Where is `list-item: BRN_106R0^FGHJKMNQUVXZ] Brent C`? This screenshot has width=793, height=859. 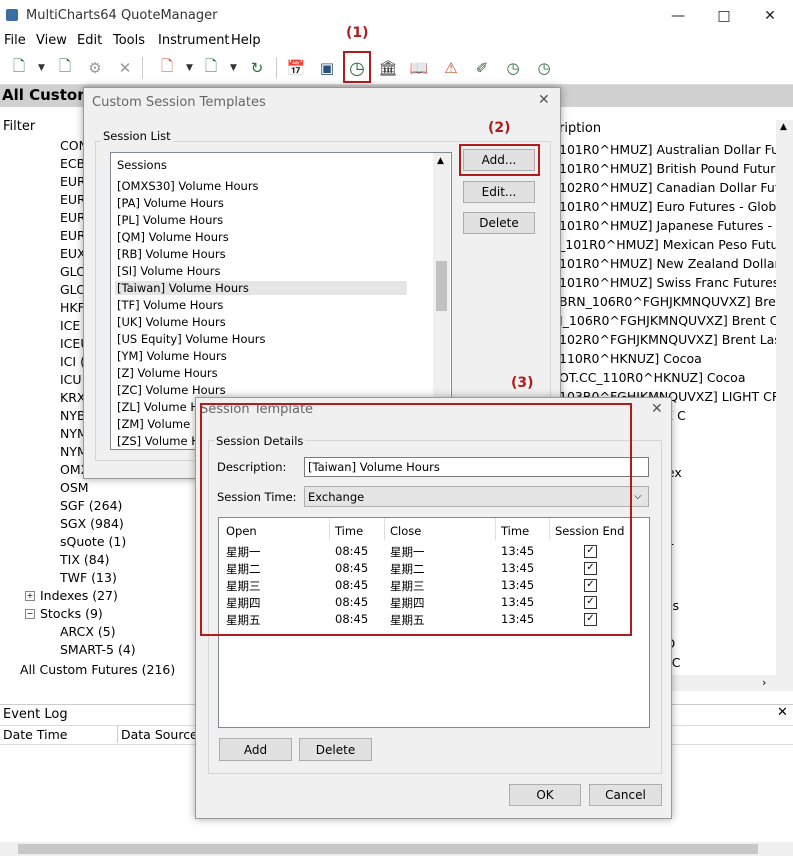
list-item: BRN_106R0^FGHJKMNQUVXZ] Brent C is located at coordinates (676, 301).